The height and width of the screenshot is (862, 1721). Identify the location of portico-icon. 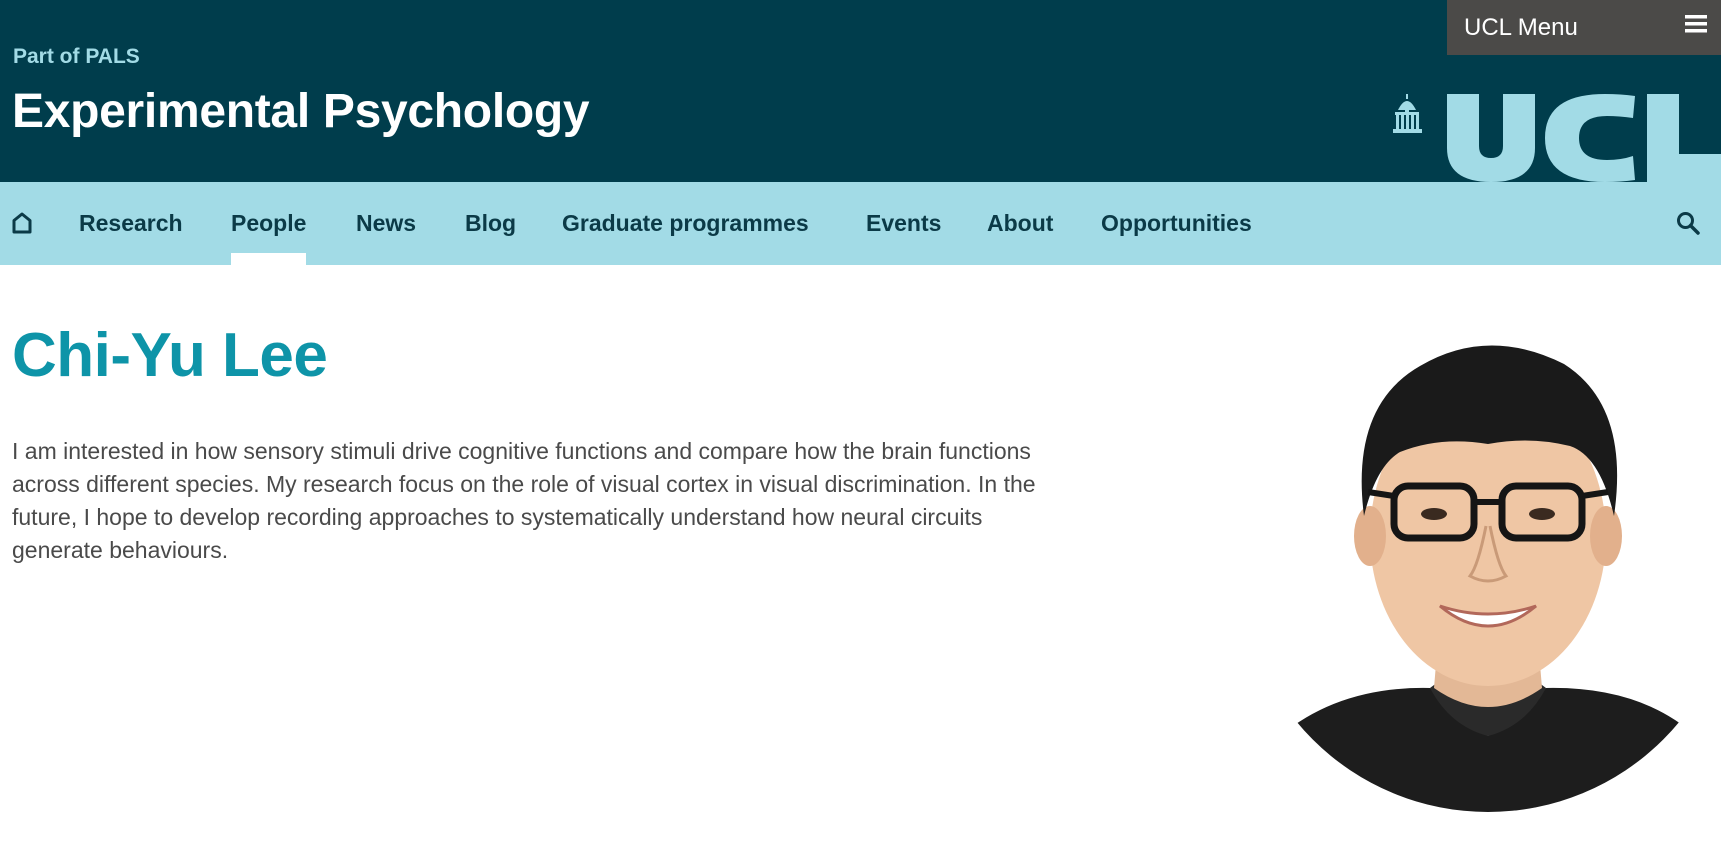
(1407, 113).